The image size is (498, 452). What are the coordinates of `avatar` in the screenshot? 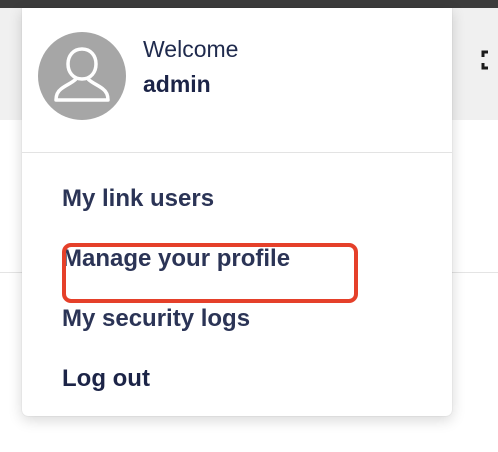 It's located at (82, 76).